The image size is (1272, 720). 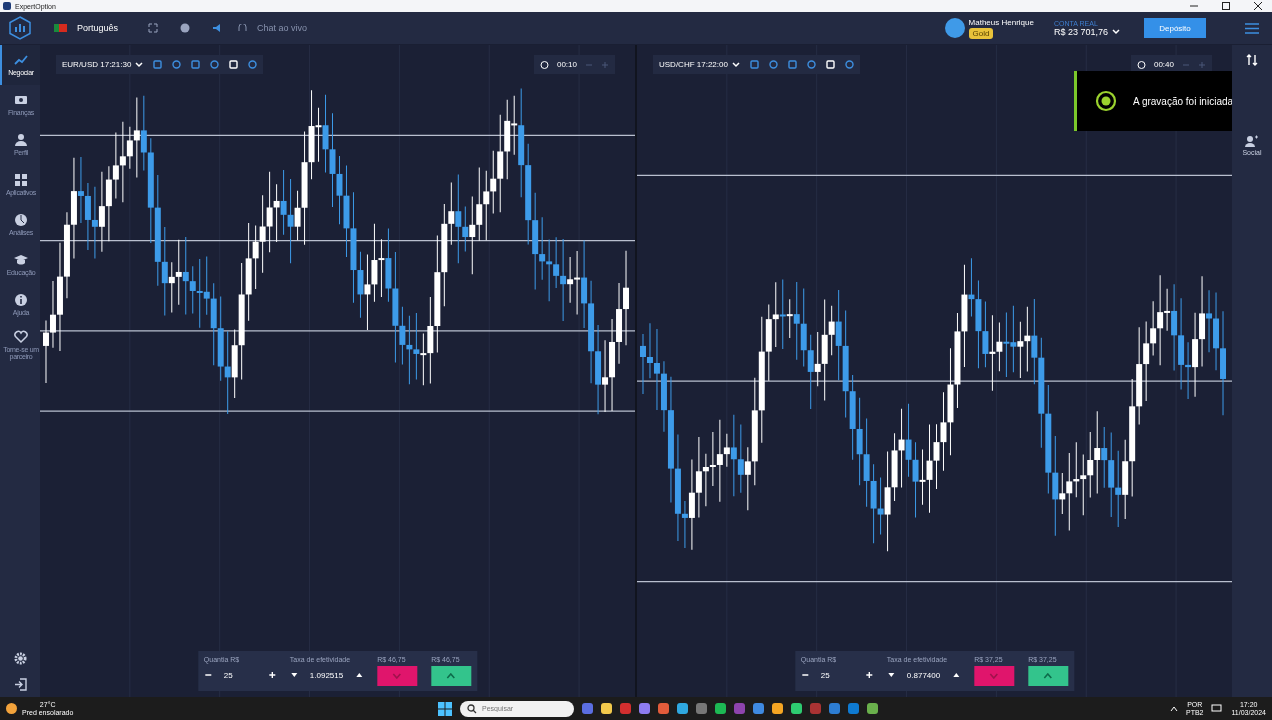 What do you see at coordinates (1163, 64) in the screenshot?
I see `expiry-timer: 00:40` at bounding box center [1163, 64].